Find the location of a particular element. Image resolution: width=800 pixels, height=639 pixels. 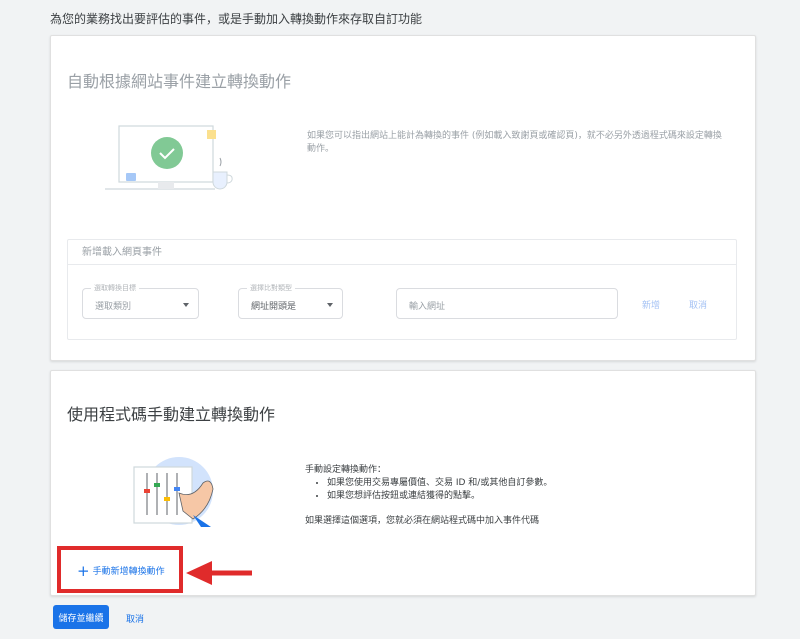

manual-heading: 手動設定轉換動作： is located at coordinates (346, 470).